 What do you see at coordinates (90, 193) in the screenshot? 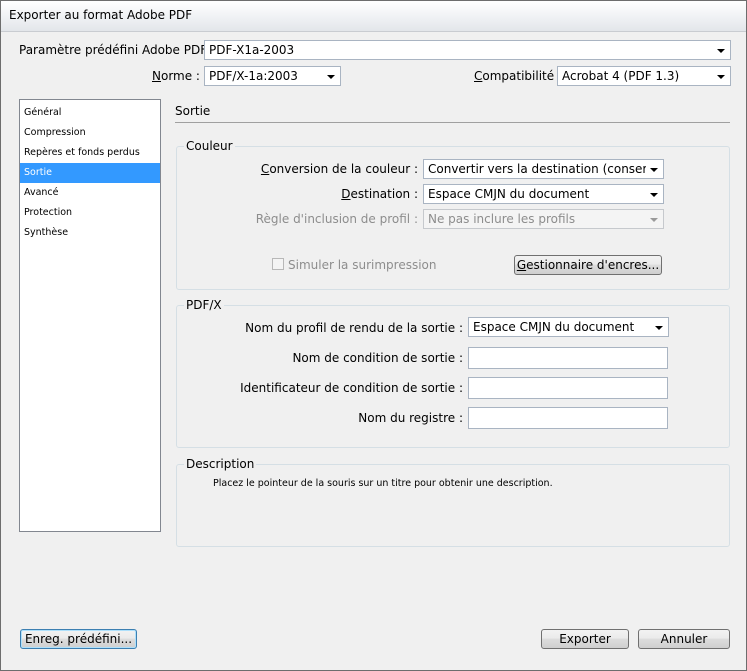
I see `sidebar-item-avance: Avancé` at bounding box center [90, 193].